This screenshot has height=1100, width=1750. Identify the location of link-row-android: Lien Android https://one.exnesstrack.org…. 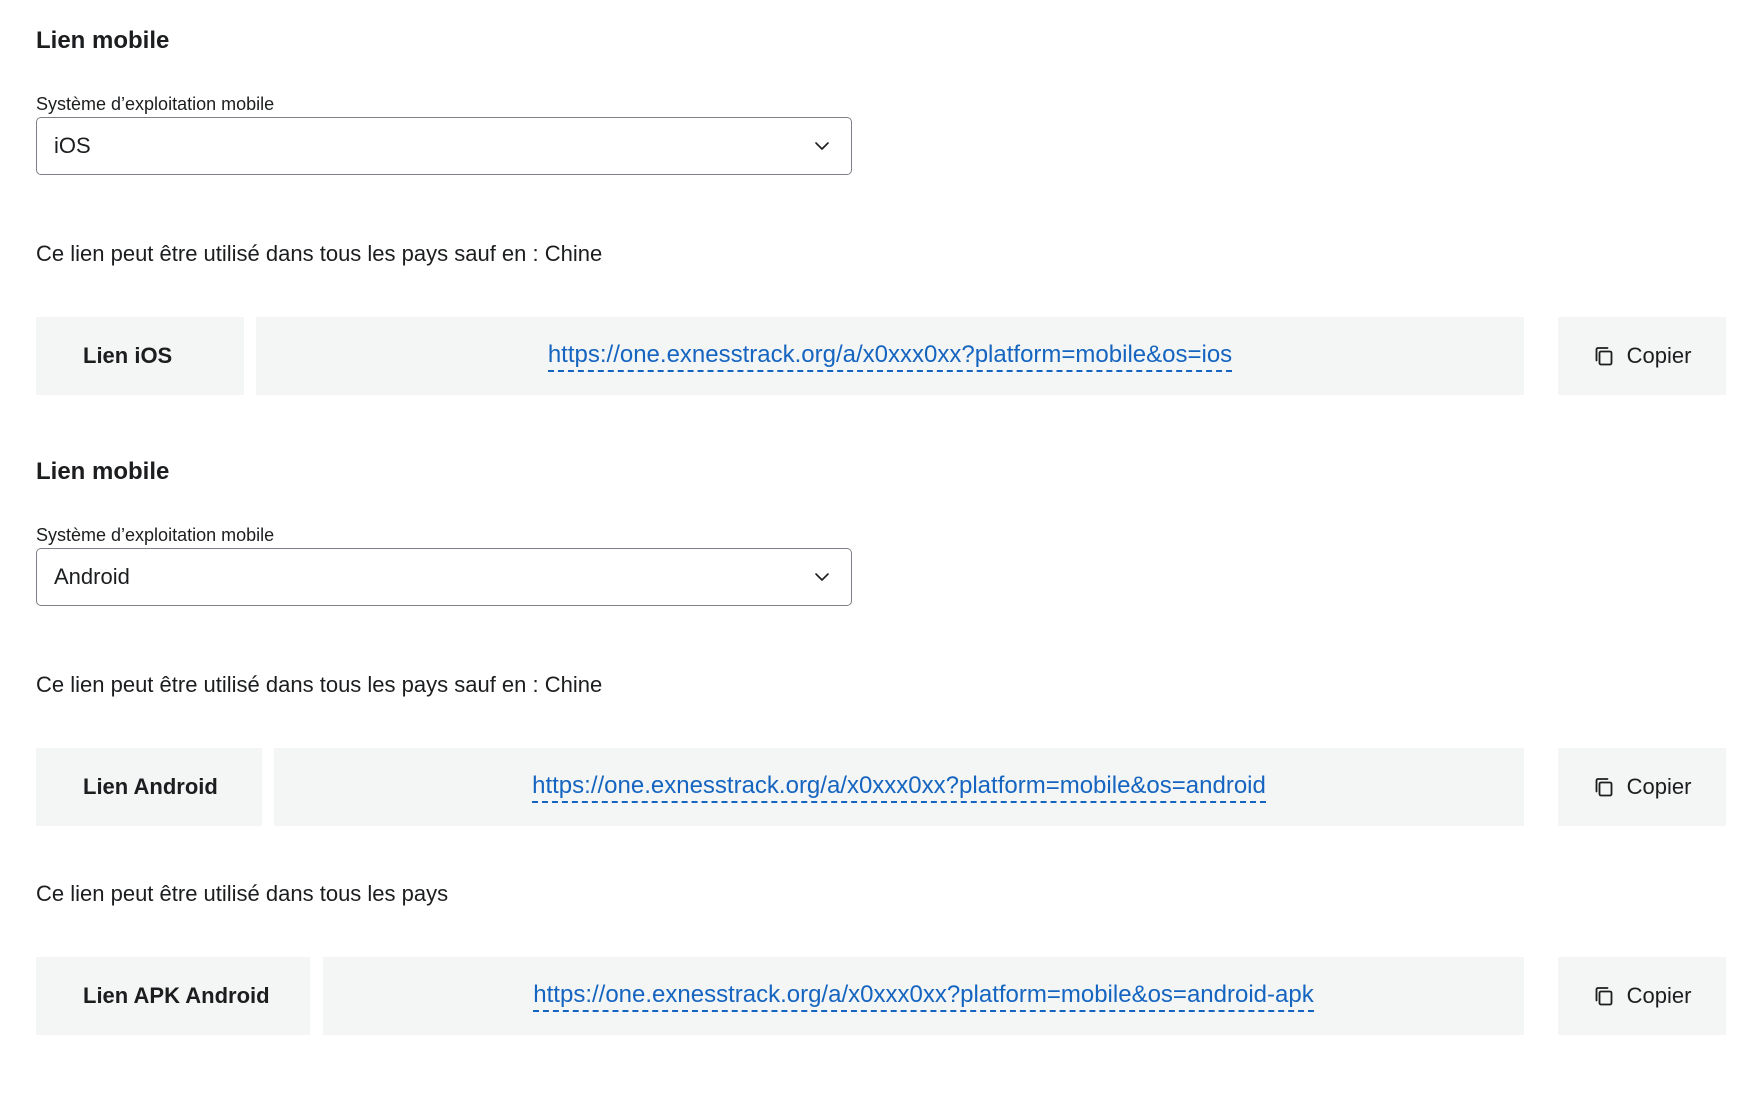
(881, 787).